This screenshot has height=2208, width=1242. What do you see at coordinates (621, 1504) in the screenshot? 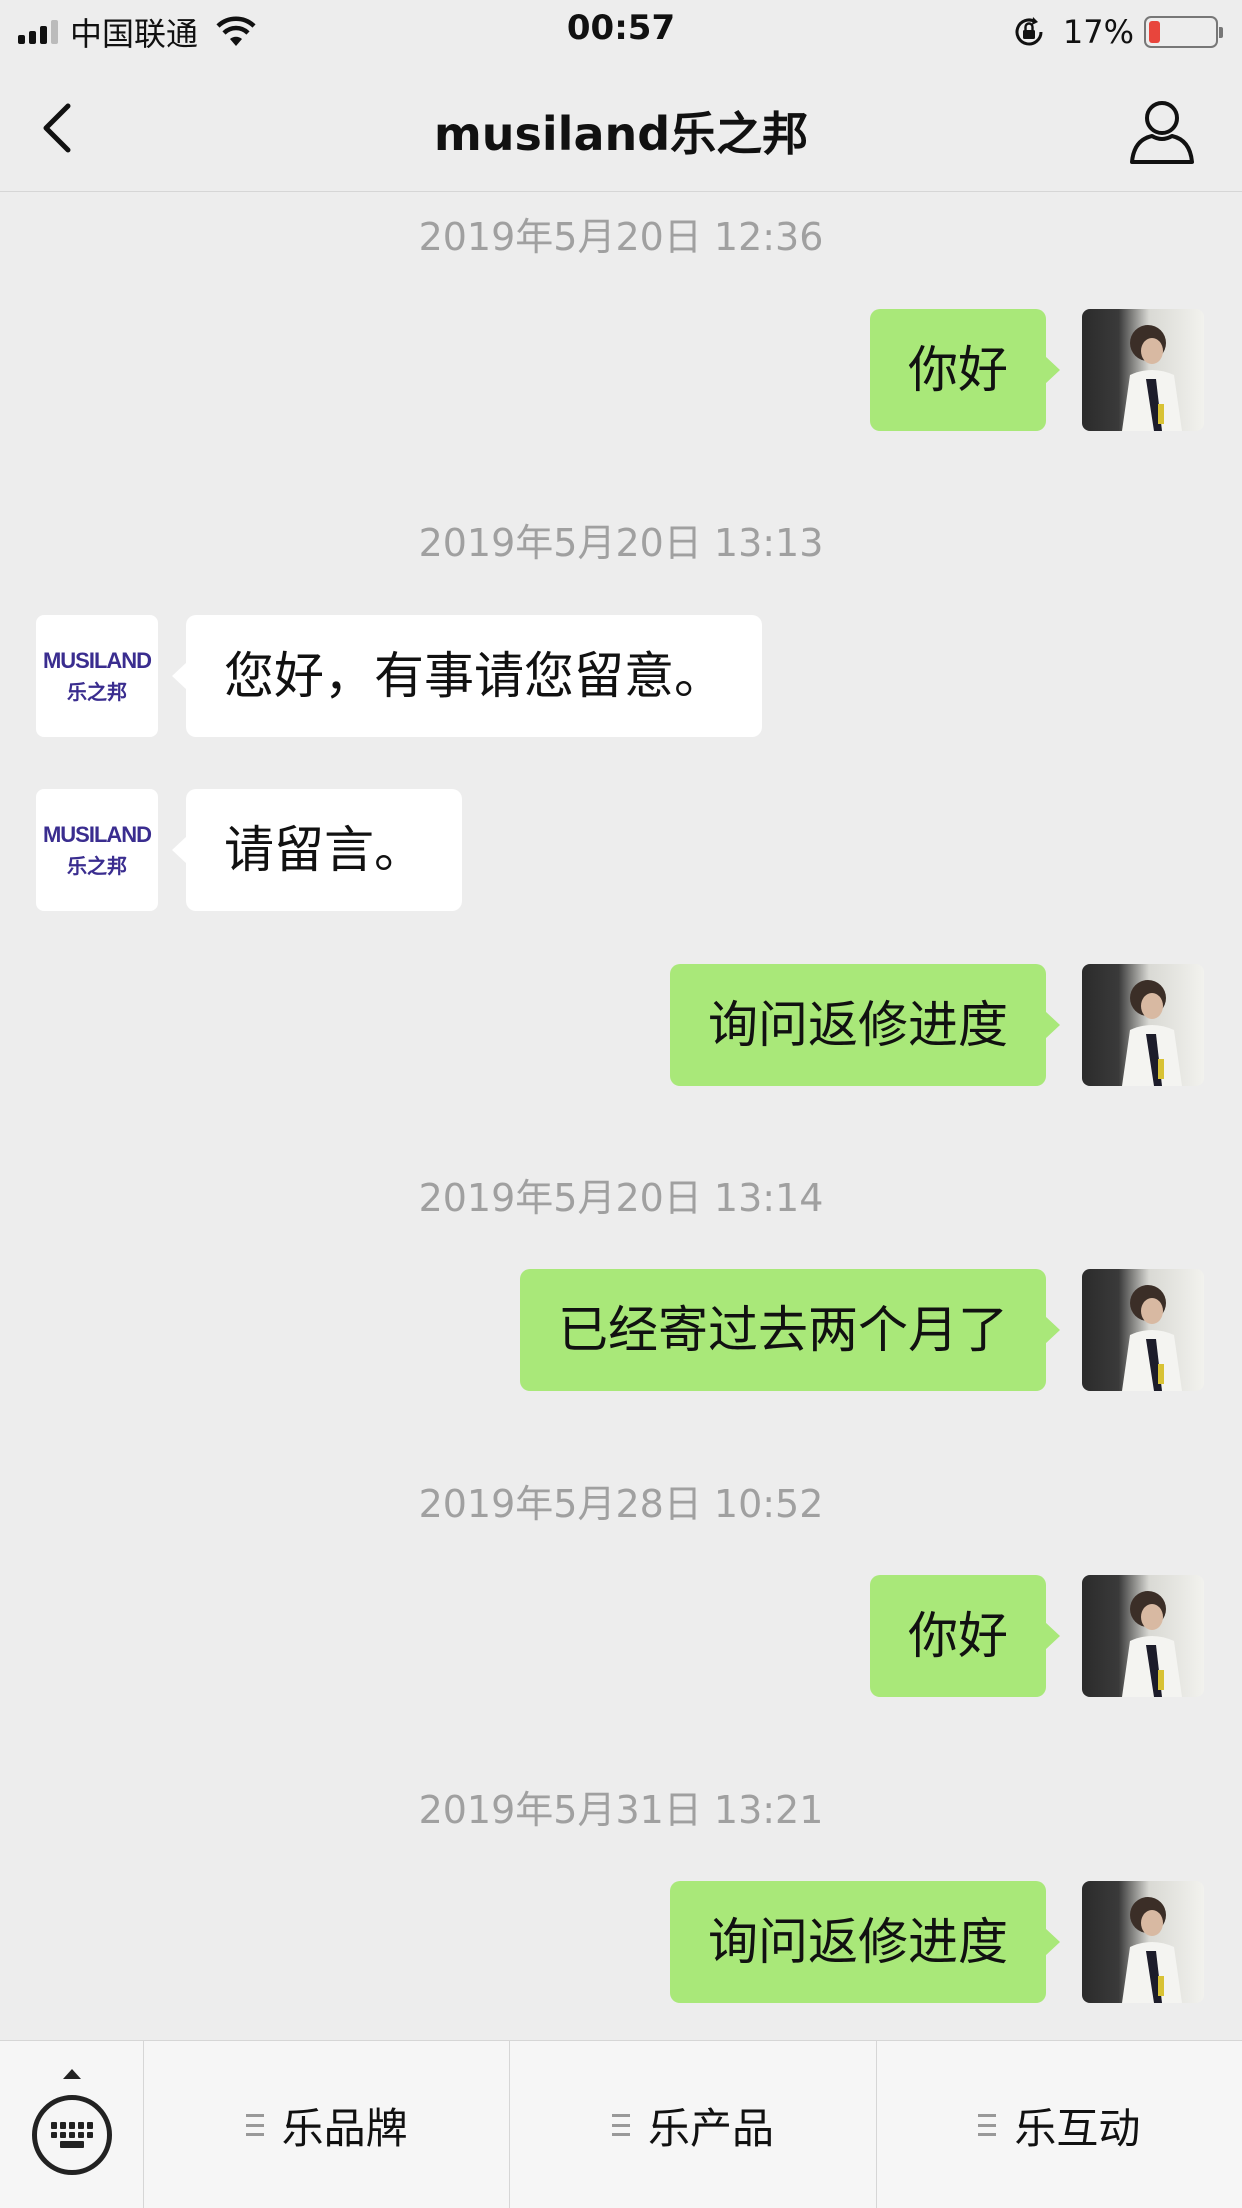
I see `timestamp: 2019年5月28日 10:52` at bounding box center [621, 1504].